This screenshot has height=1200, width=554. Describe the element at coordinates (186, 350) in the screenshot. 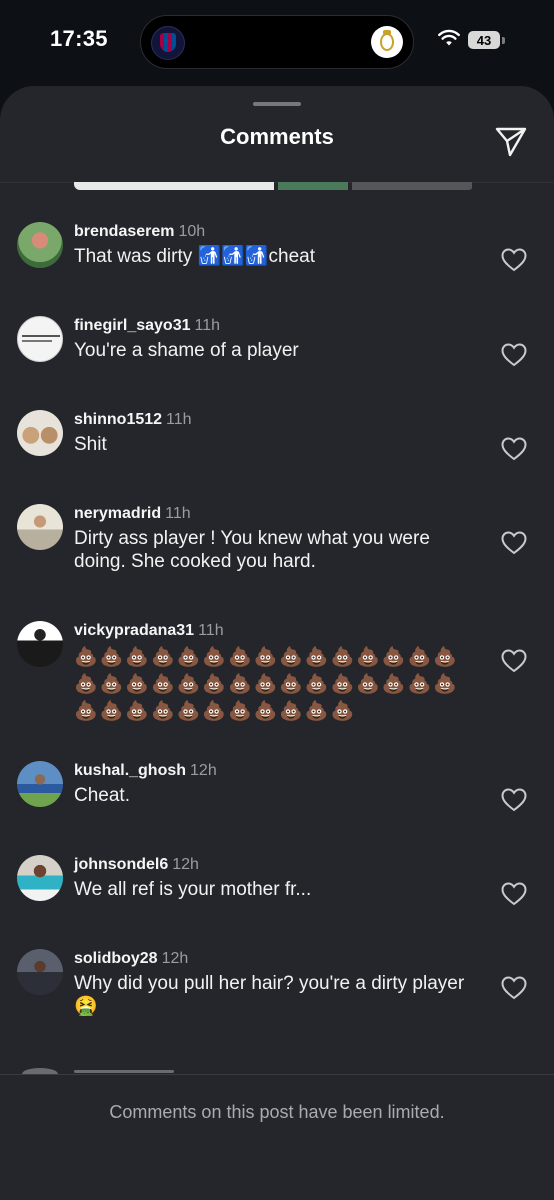

I see `comment-text: You're a shame of a player` at that location.